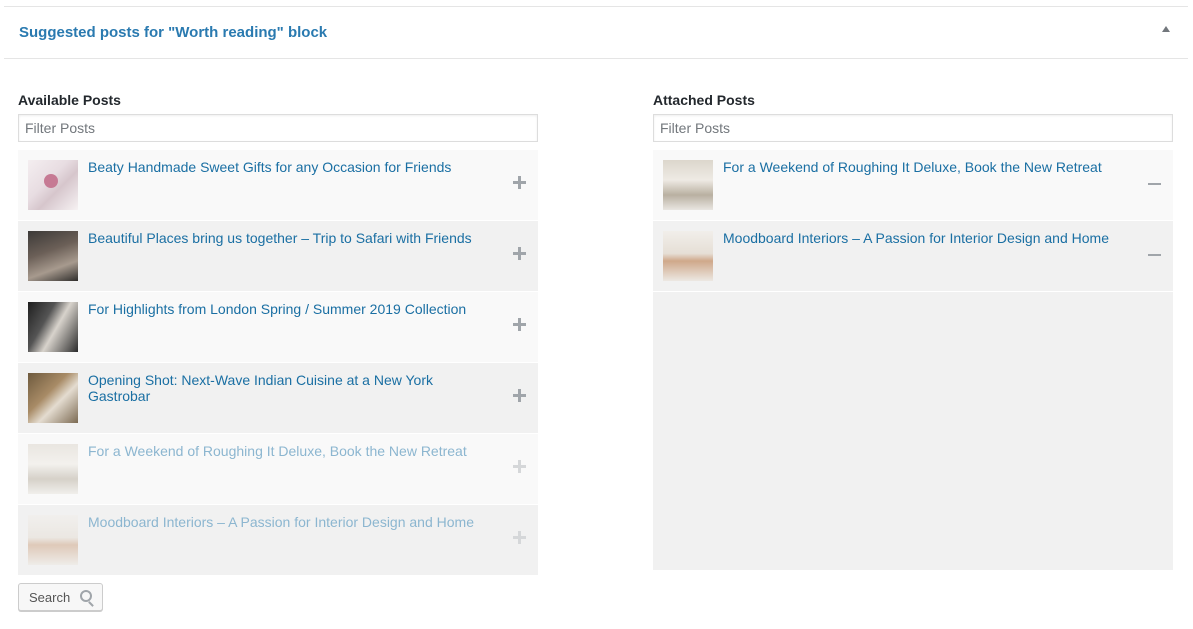 This screenshot has height=629, width=1193. Describe the element at coordinates (913, 128) in the screenshot. I see `attached-filter-input` at that location.